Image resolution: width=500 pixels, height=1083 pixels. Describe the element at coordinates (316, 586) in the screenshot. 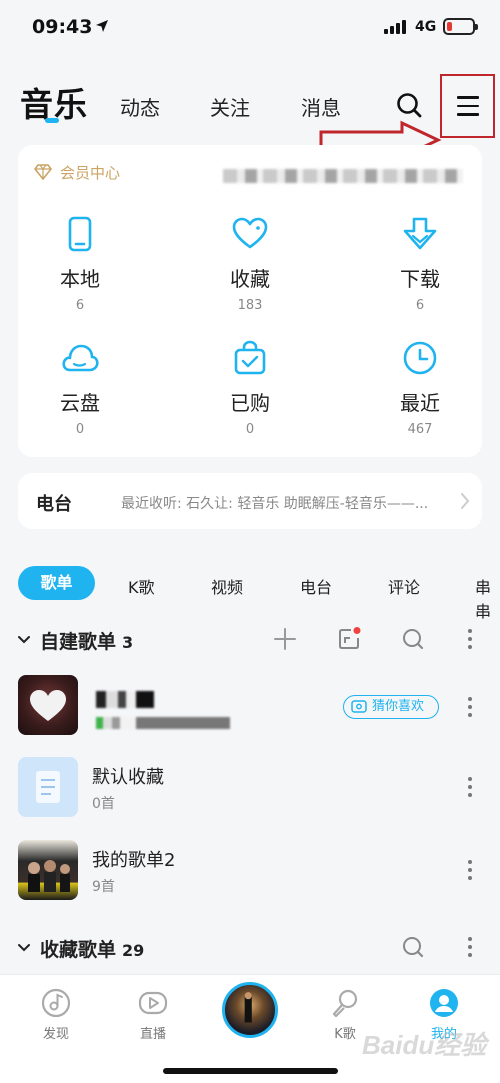

I see `tab-radio: 电台` at that location.